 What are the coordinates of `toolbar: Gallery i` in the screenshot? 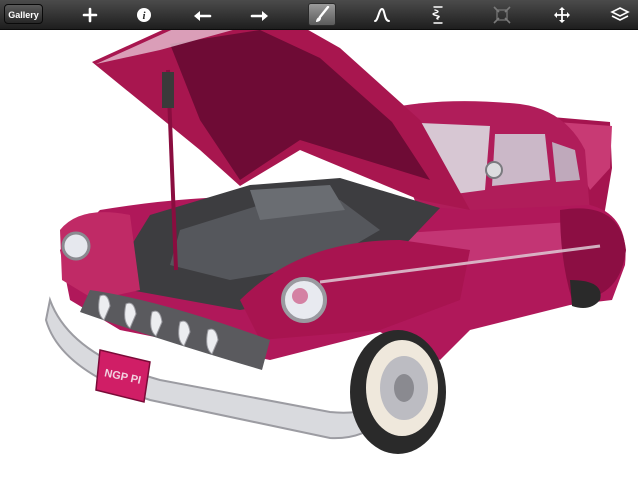 It's located at (319, 15).